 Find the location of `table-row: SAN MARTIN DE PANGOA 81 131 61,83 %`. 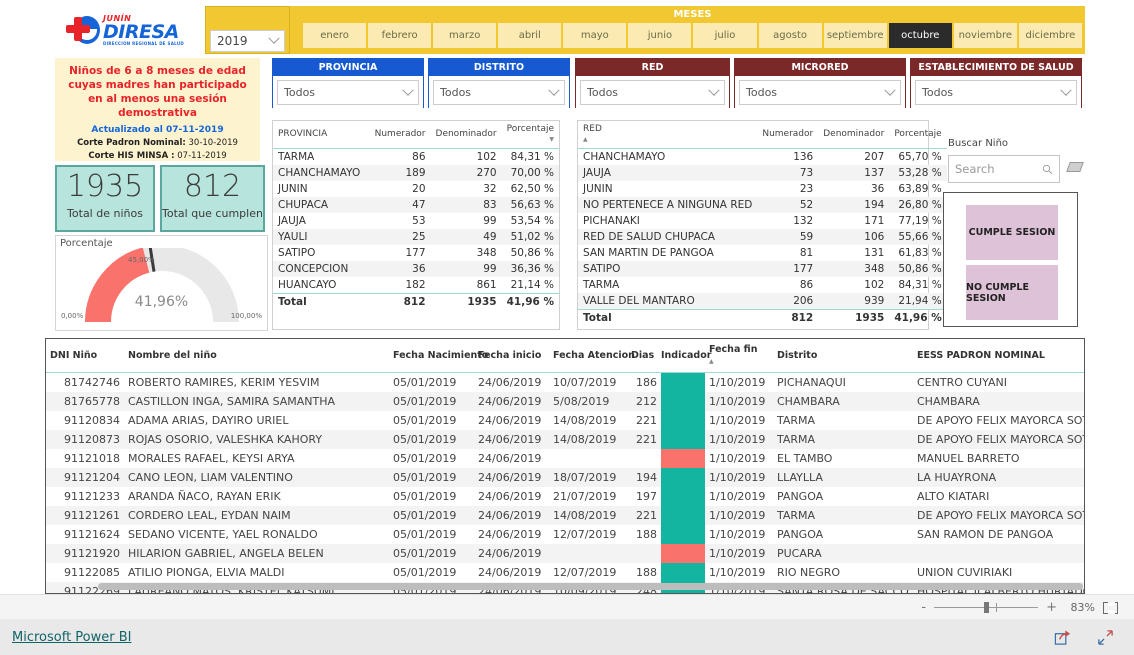

table-row: SAN MARTIN DE PANGOA 81 131 61,83 % is located at coordinates (762, 253).